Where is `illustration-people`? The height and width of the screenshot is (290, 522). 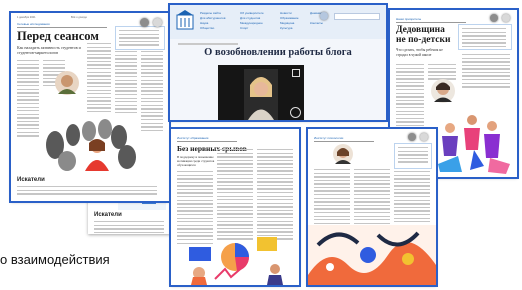
illustration-people is located at coordinates (89, 142).